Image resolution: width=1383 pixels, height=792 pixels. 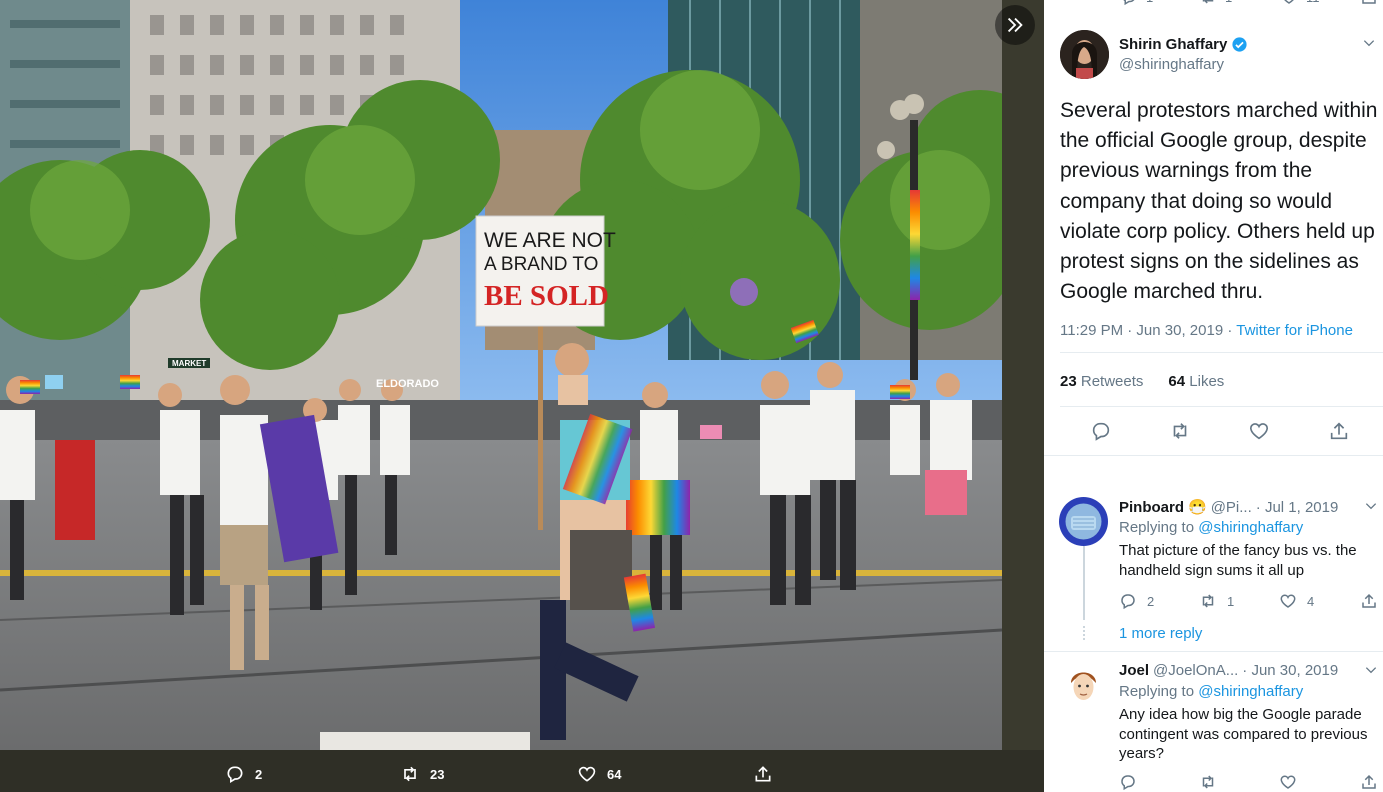 I want to click on retweets-count: 23, so click(x=1068, y=381).